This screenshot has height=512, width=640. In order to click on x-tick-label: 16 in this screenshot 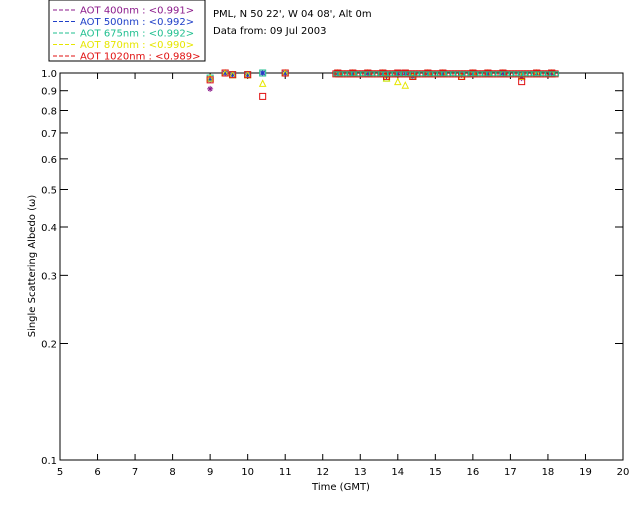, I will do `click(472, 472)`.